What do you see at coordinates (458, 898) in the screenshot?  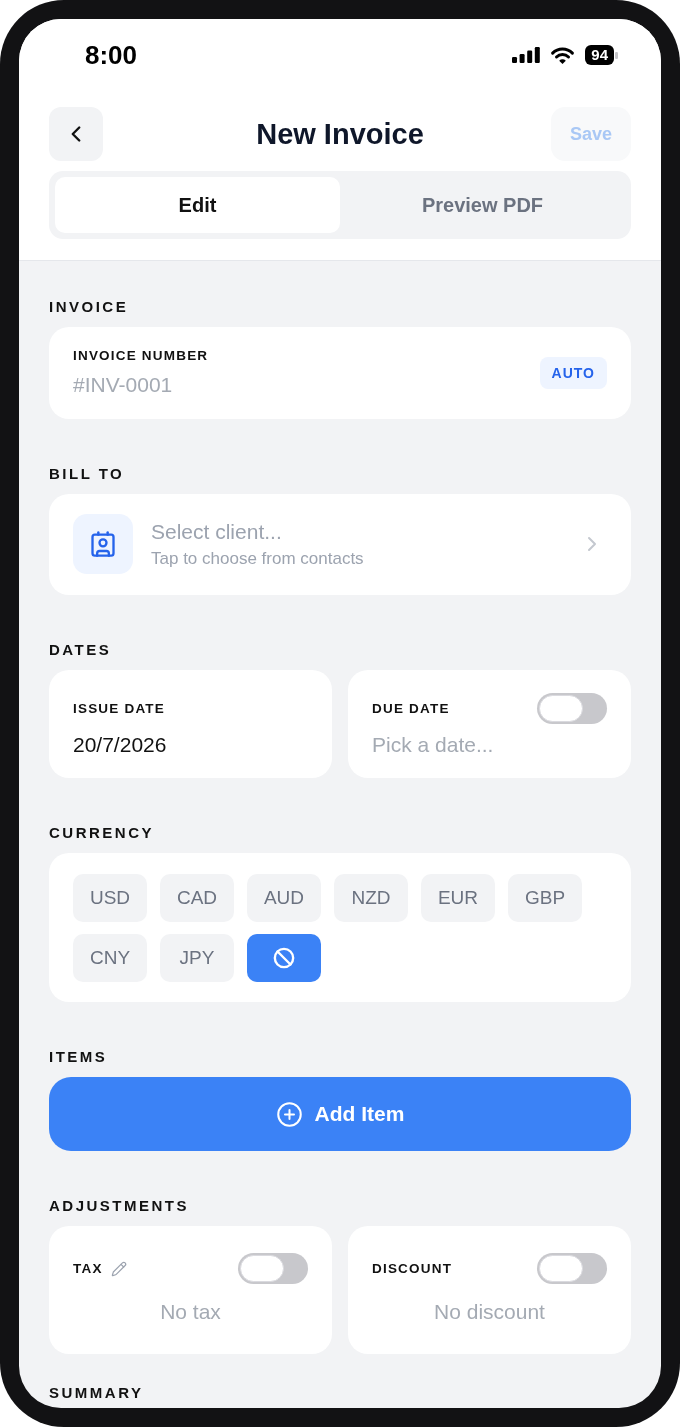 I see `currency-chip: EUR` at bounding box center [458, 898].